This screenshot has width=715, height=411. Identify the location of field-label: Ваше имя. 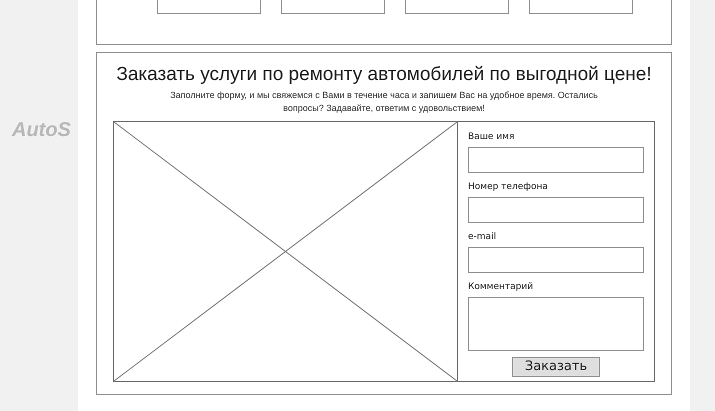
(492, 137).